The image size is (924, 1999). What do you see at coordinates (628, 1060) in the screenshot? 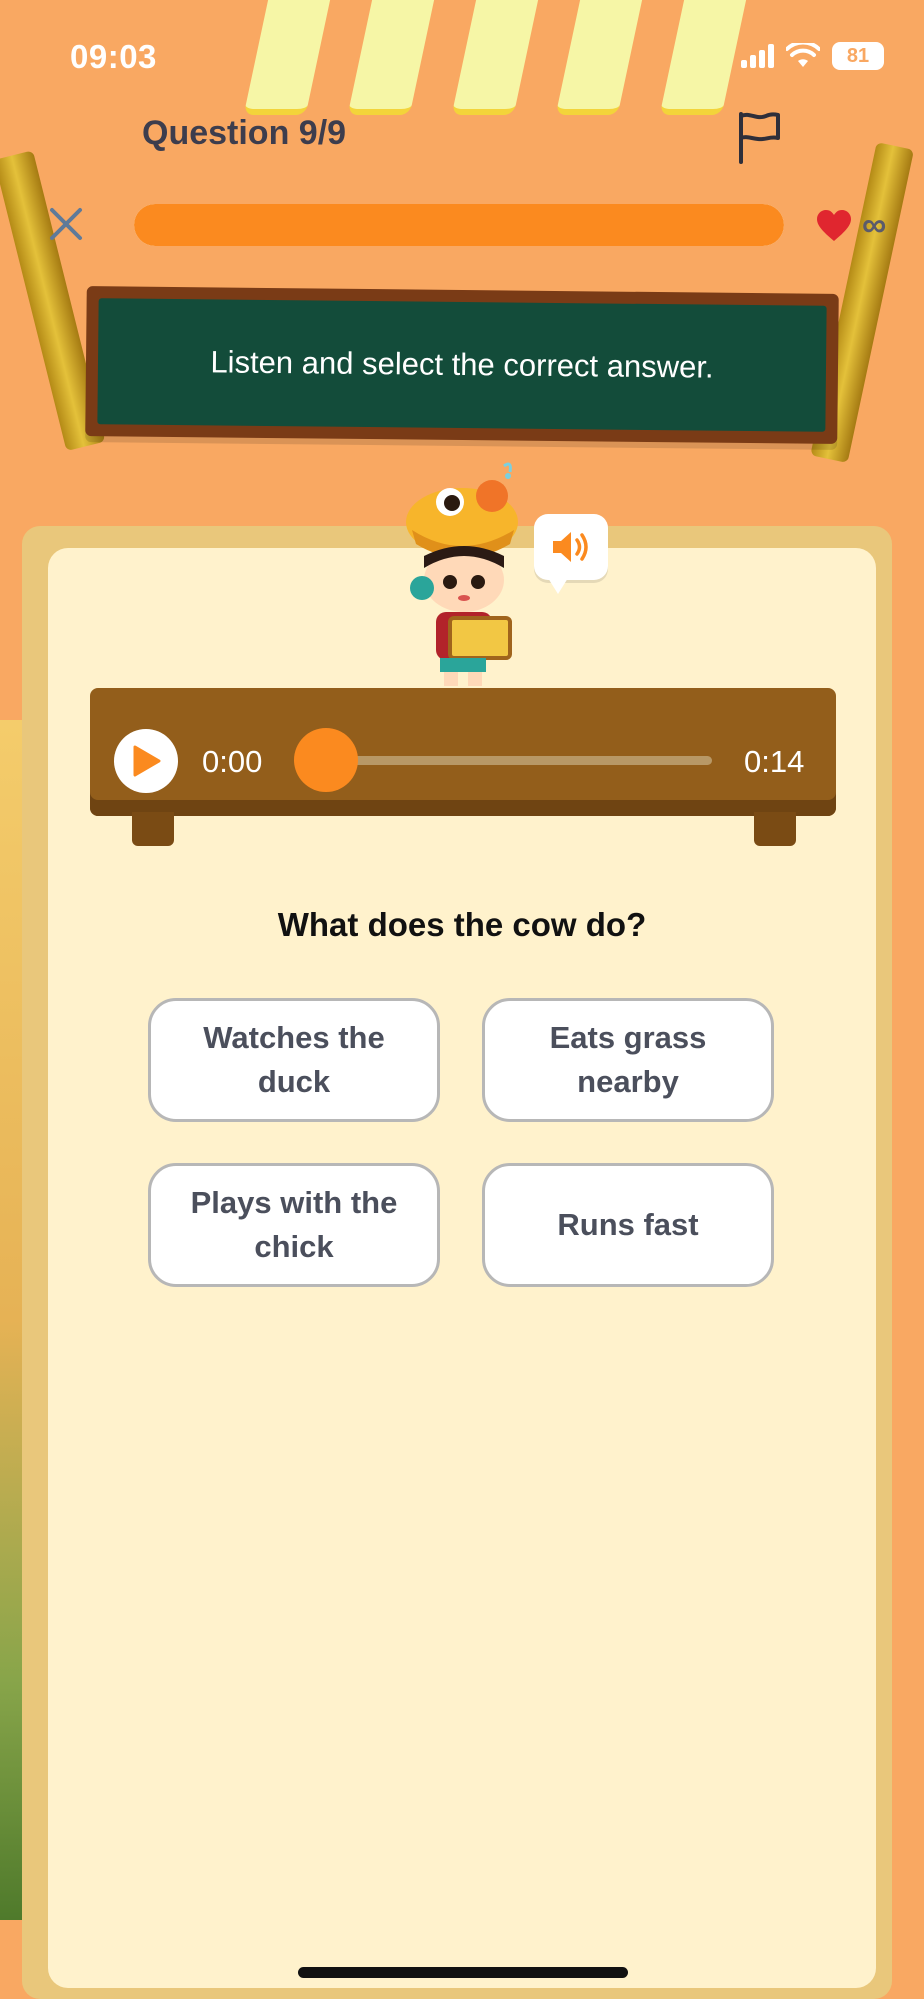
I see `answer-option-2: Eats grass nearby` at bounding box center [628, 1060].